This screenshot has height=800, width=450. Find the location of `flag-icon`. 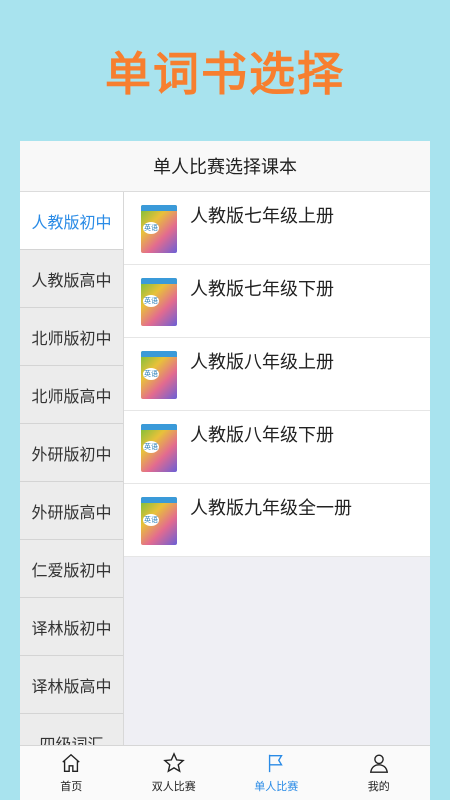

flag-icon is located at coordinates (276, 763).